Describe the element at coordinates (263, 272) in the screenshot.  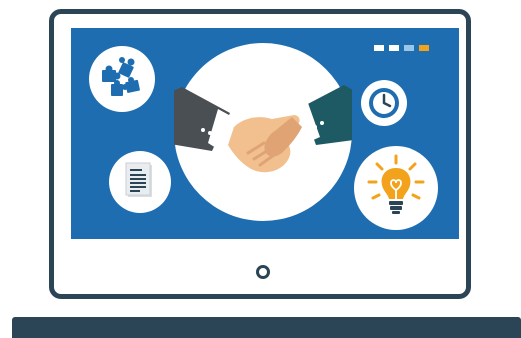
I see `power-button` at that location.